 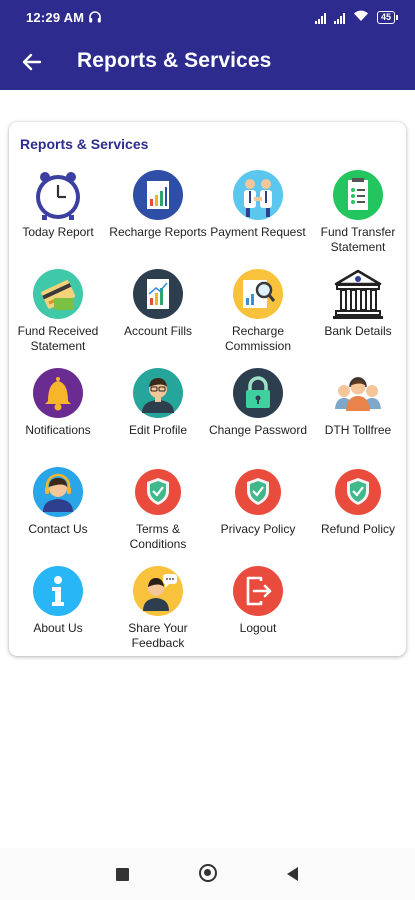 What do you see at coordinates (158, 430) in the screenshot?
I see `edit-profile-label: Edit Profile` at bounding box center [158, 430].